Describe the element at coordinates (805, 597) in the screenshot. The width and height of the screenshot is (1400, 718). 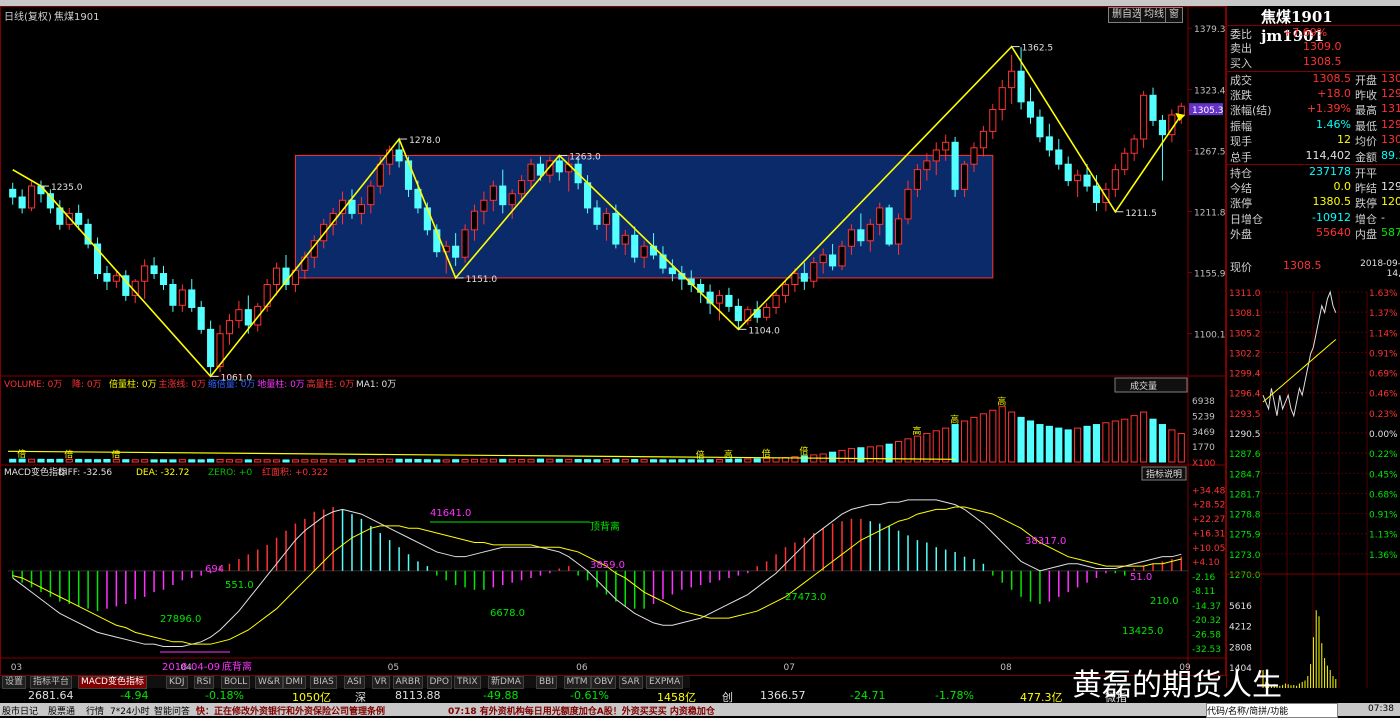
I see `macd-annotation: 27473.0` at that location.